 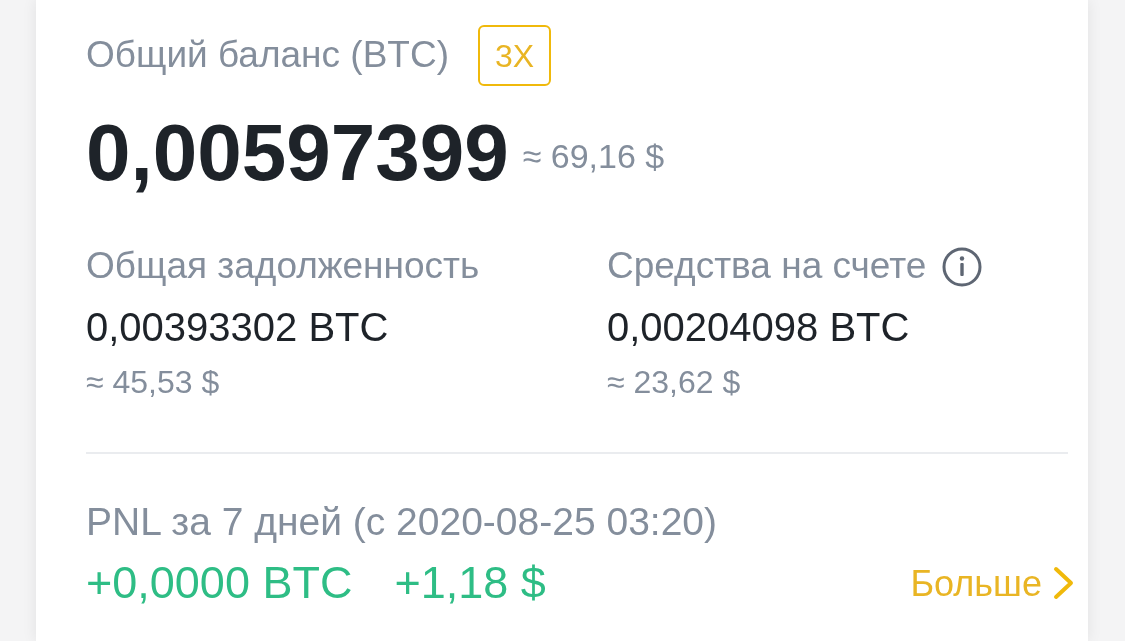 What do you see at coordinates (767, 266) in the screenshot?
I see `stat-label: Средства на счете` at bounding box center [767, 266].